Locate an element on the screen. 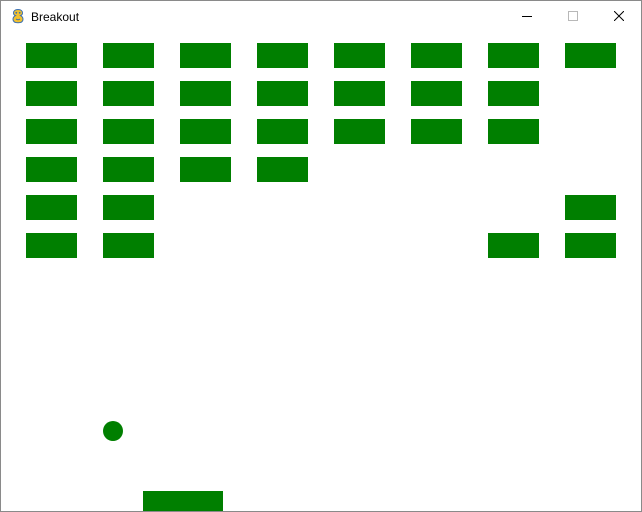 The height and width of the screenshot is (512, 642). ball is located at coordinates (113, 431).